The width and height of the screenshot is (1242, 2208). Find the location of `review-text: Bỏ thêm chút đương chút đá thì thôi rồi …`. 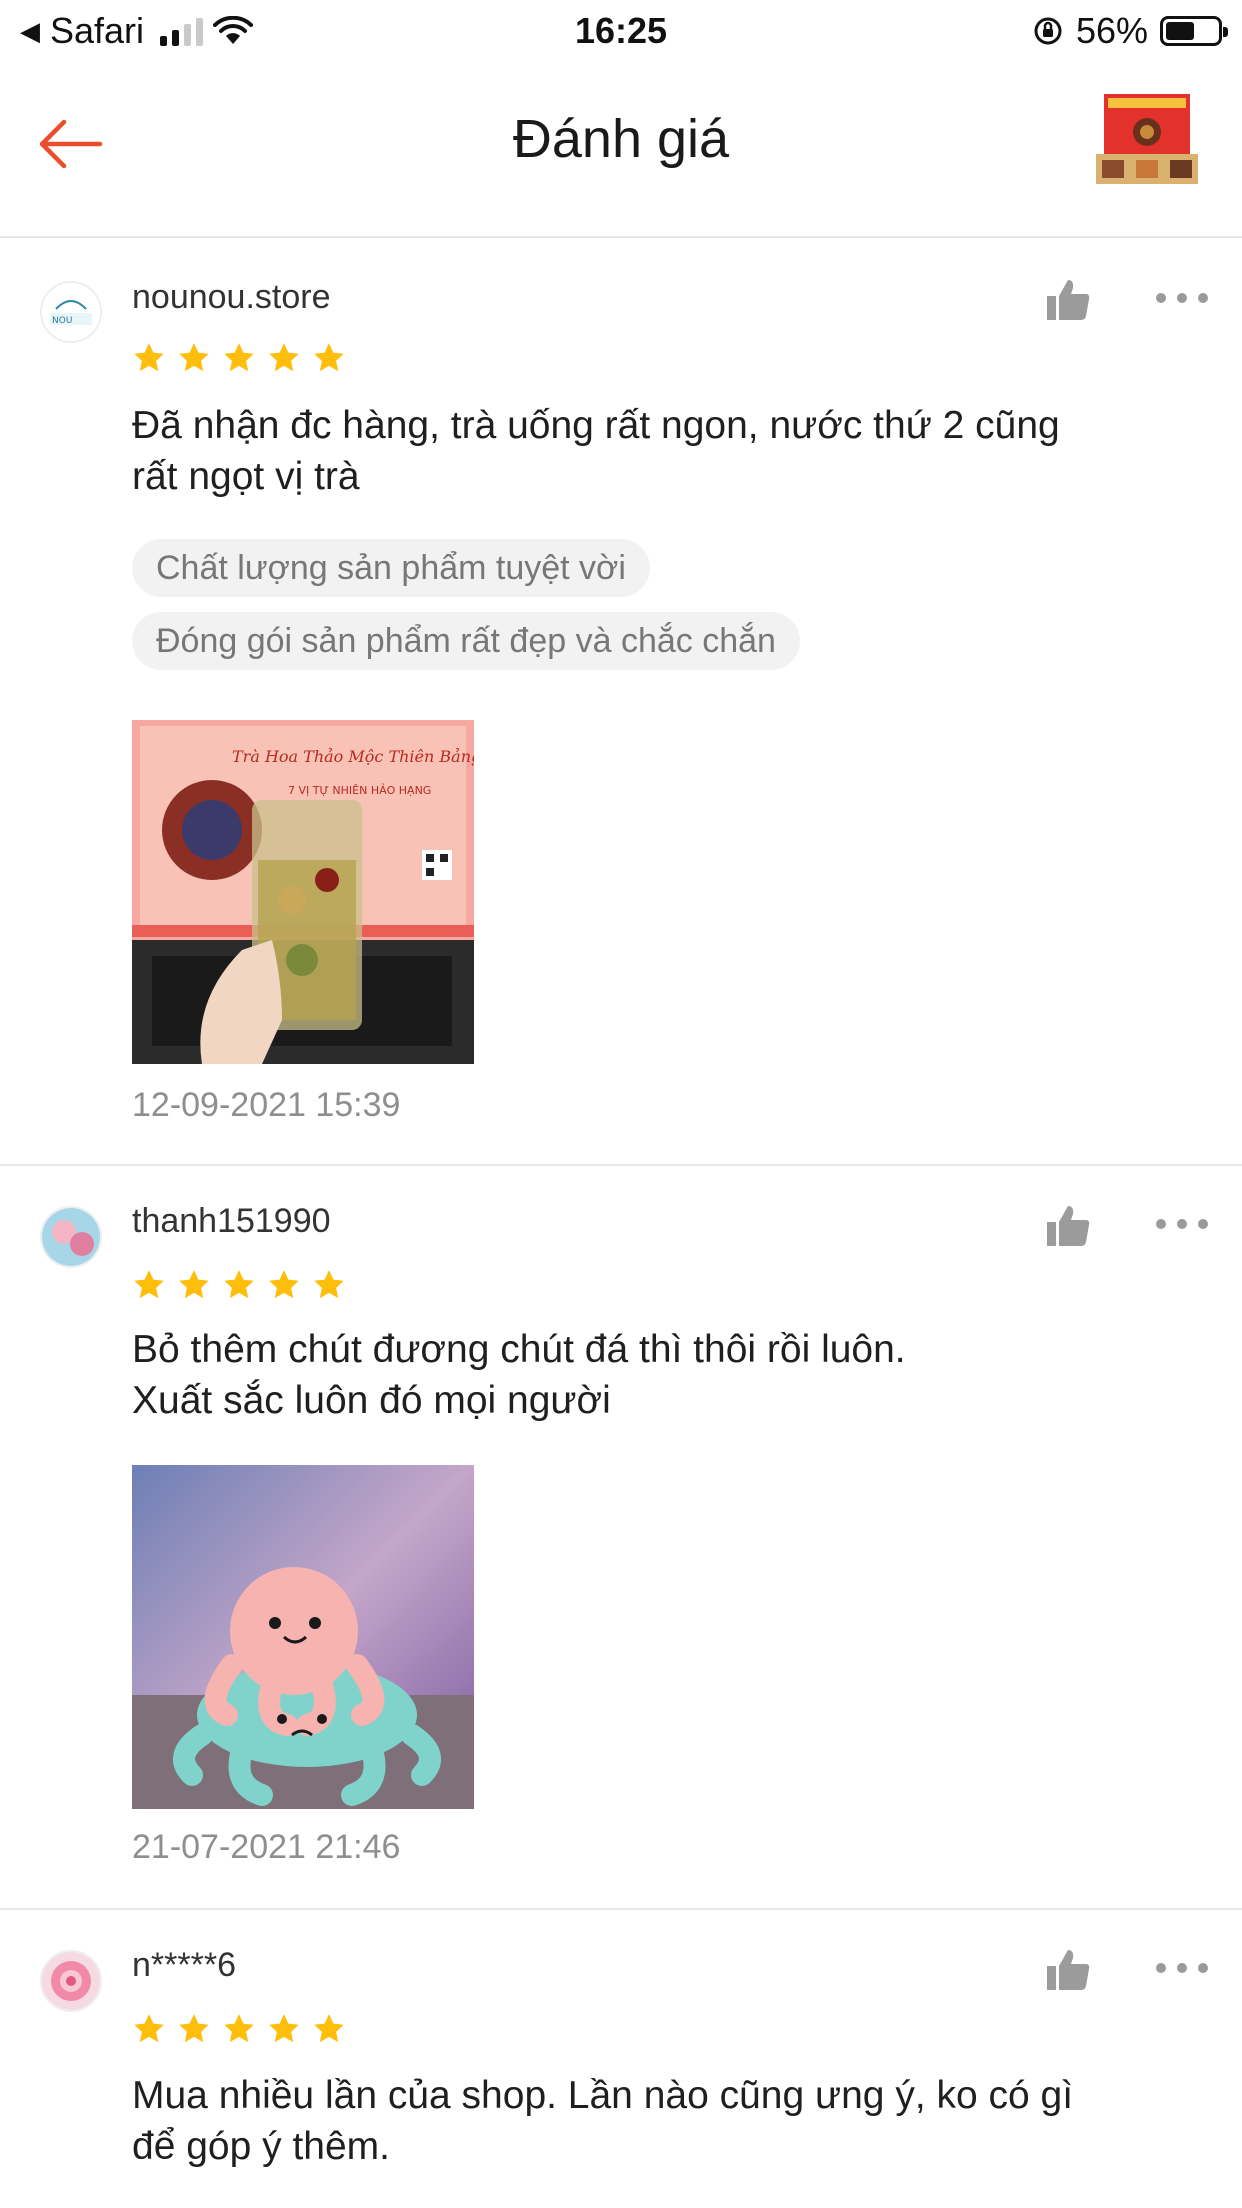

review-text: Bỏ thêm chút đương chút đá thì thôi rồi … is located at coordinates (662, 1375).